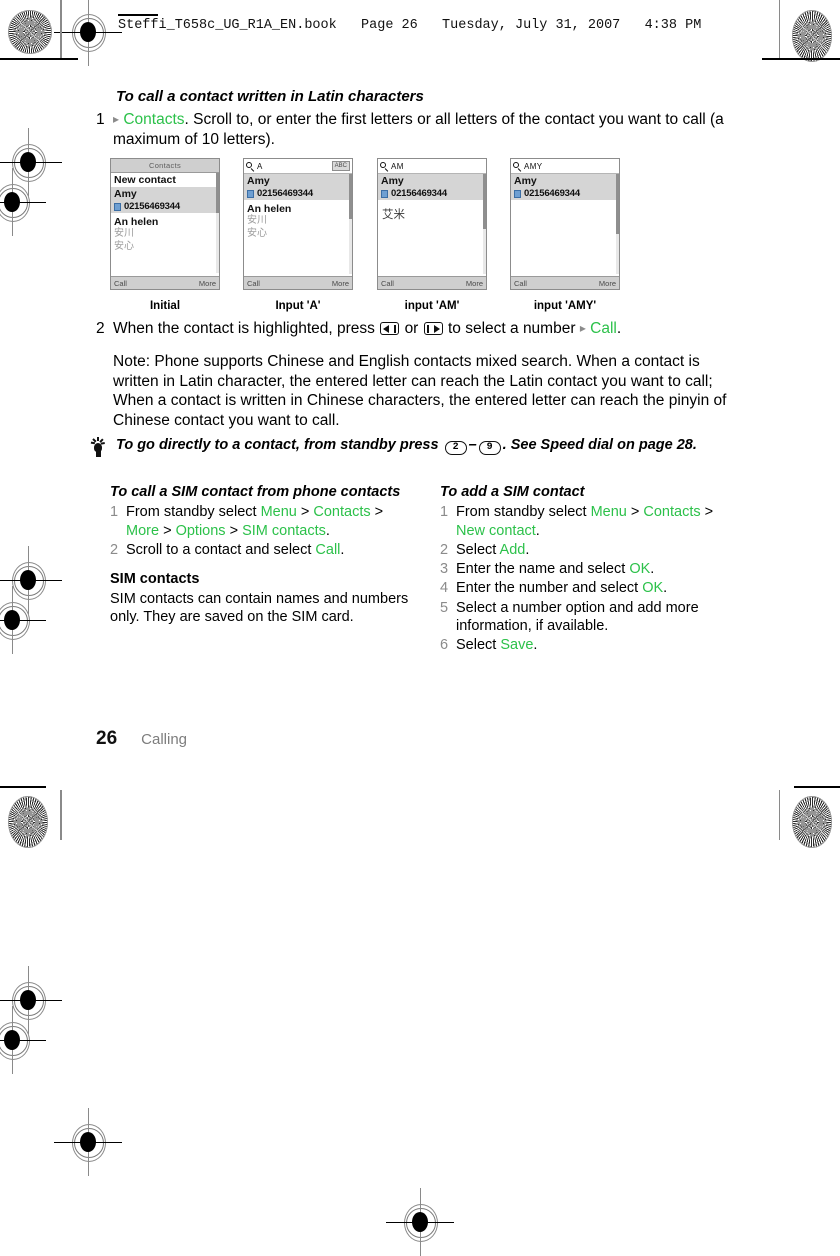 Image resolution: width=840 pixels, height=1256 pixels. Describe the element at coordinates (257, 233) in the screenshot. I see `phone-contact-cn-2: 安心` at that location.